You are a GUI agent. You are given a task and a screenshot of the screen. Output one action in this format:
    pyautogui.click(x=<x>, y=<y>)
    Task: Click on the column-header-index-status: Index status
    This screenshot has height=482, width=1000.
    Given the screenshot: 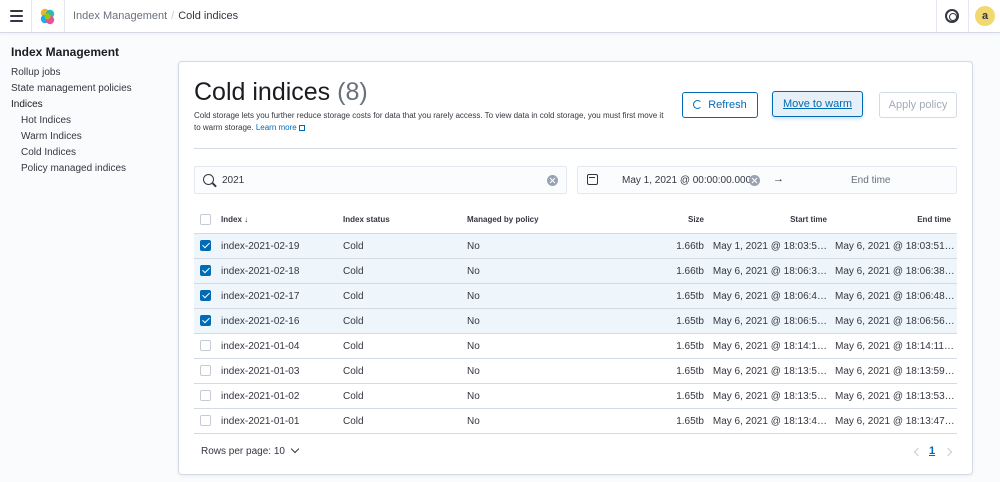 What is the action you would take?
    pyautogui.click(x=366, y=219)
    